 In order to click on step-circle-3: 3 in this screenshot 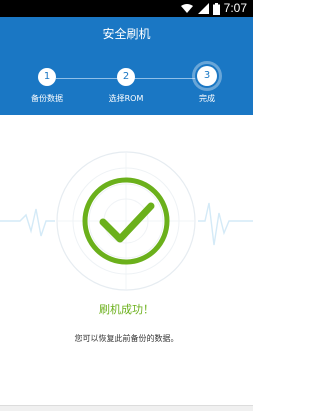, I will do `click(207, 76)`.